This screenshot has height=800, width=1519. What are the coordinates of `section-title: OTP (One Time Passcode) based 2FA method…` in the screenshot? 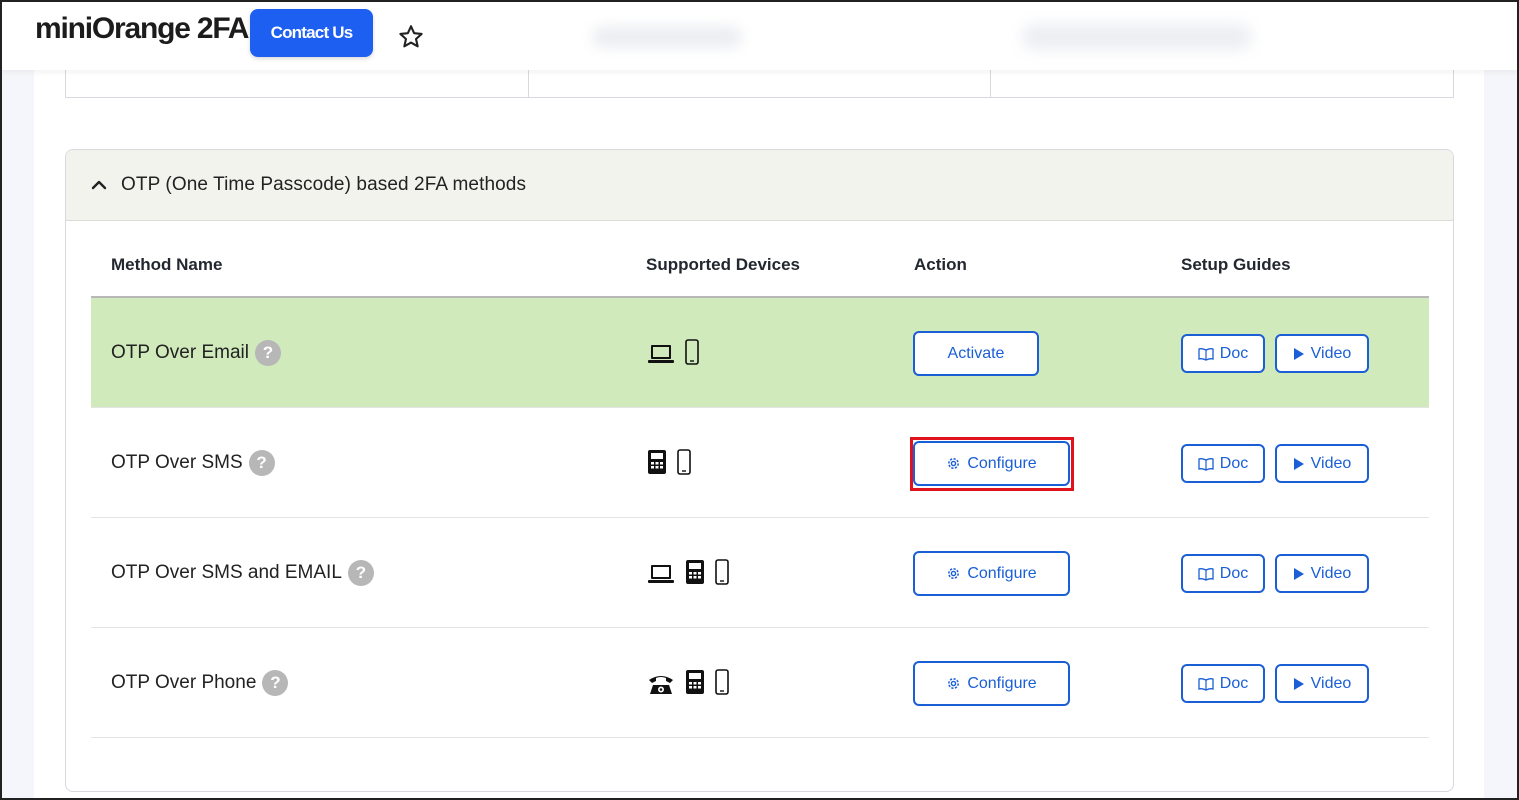 It's located at (324, 184).